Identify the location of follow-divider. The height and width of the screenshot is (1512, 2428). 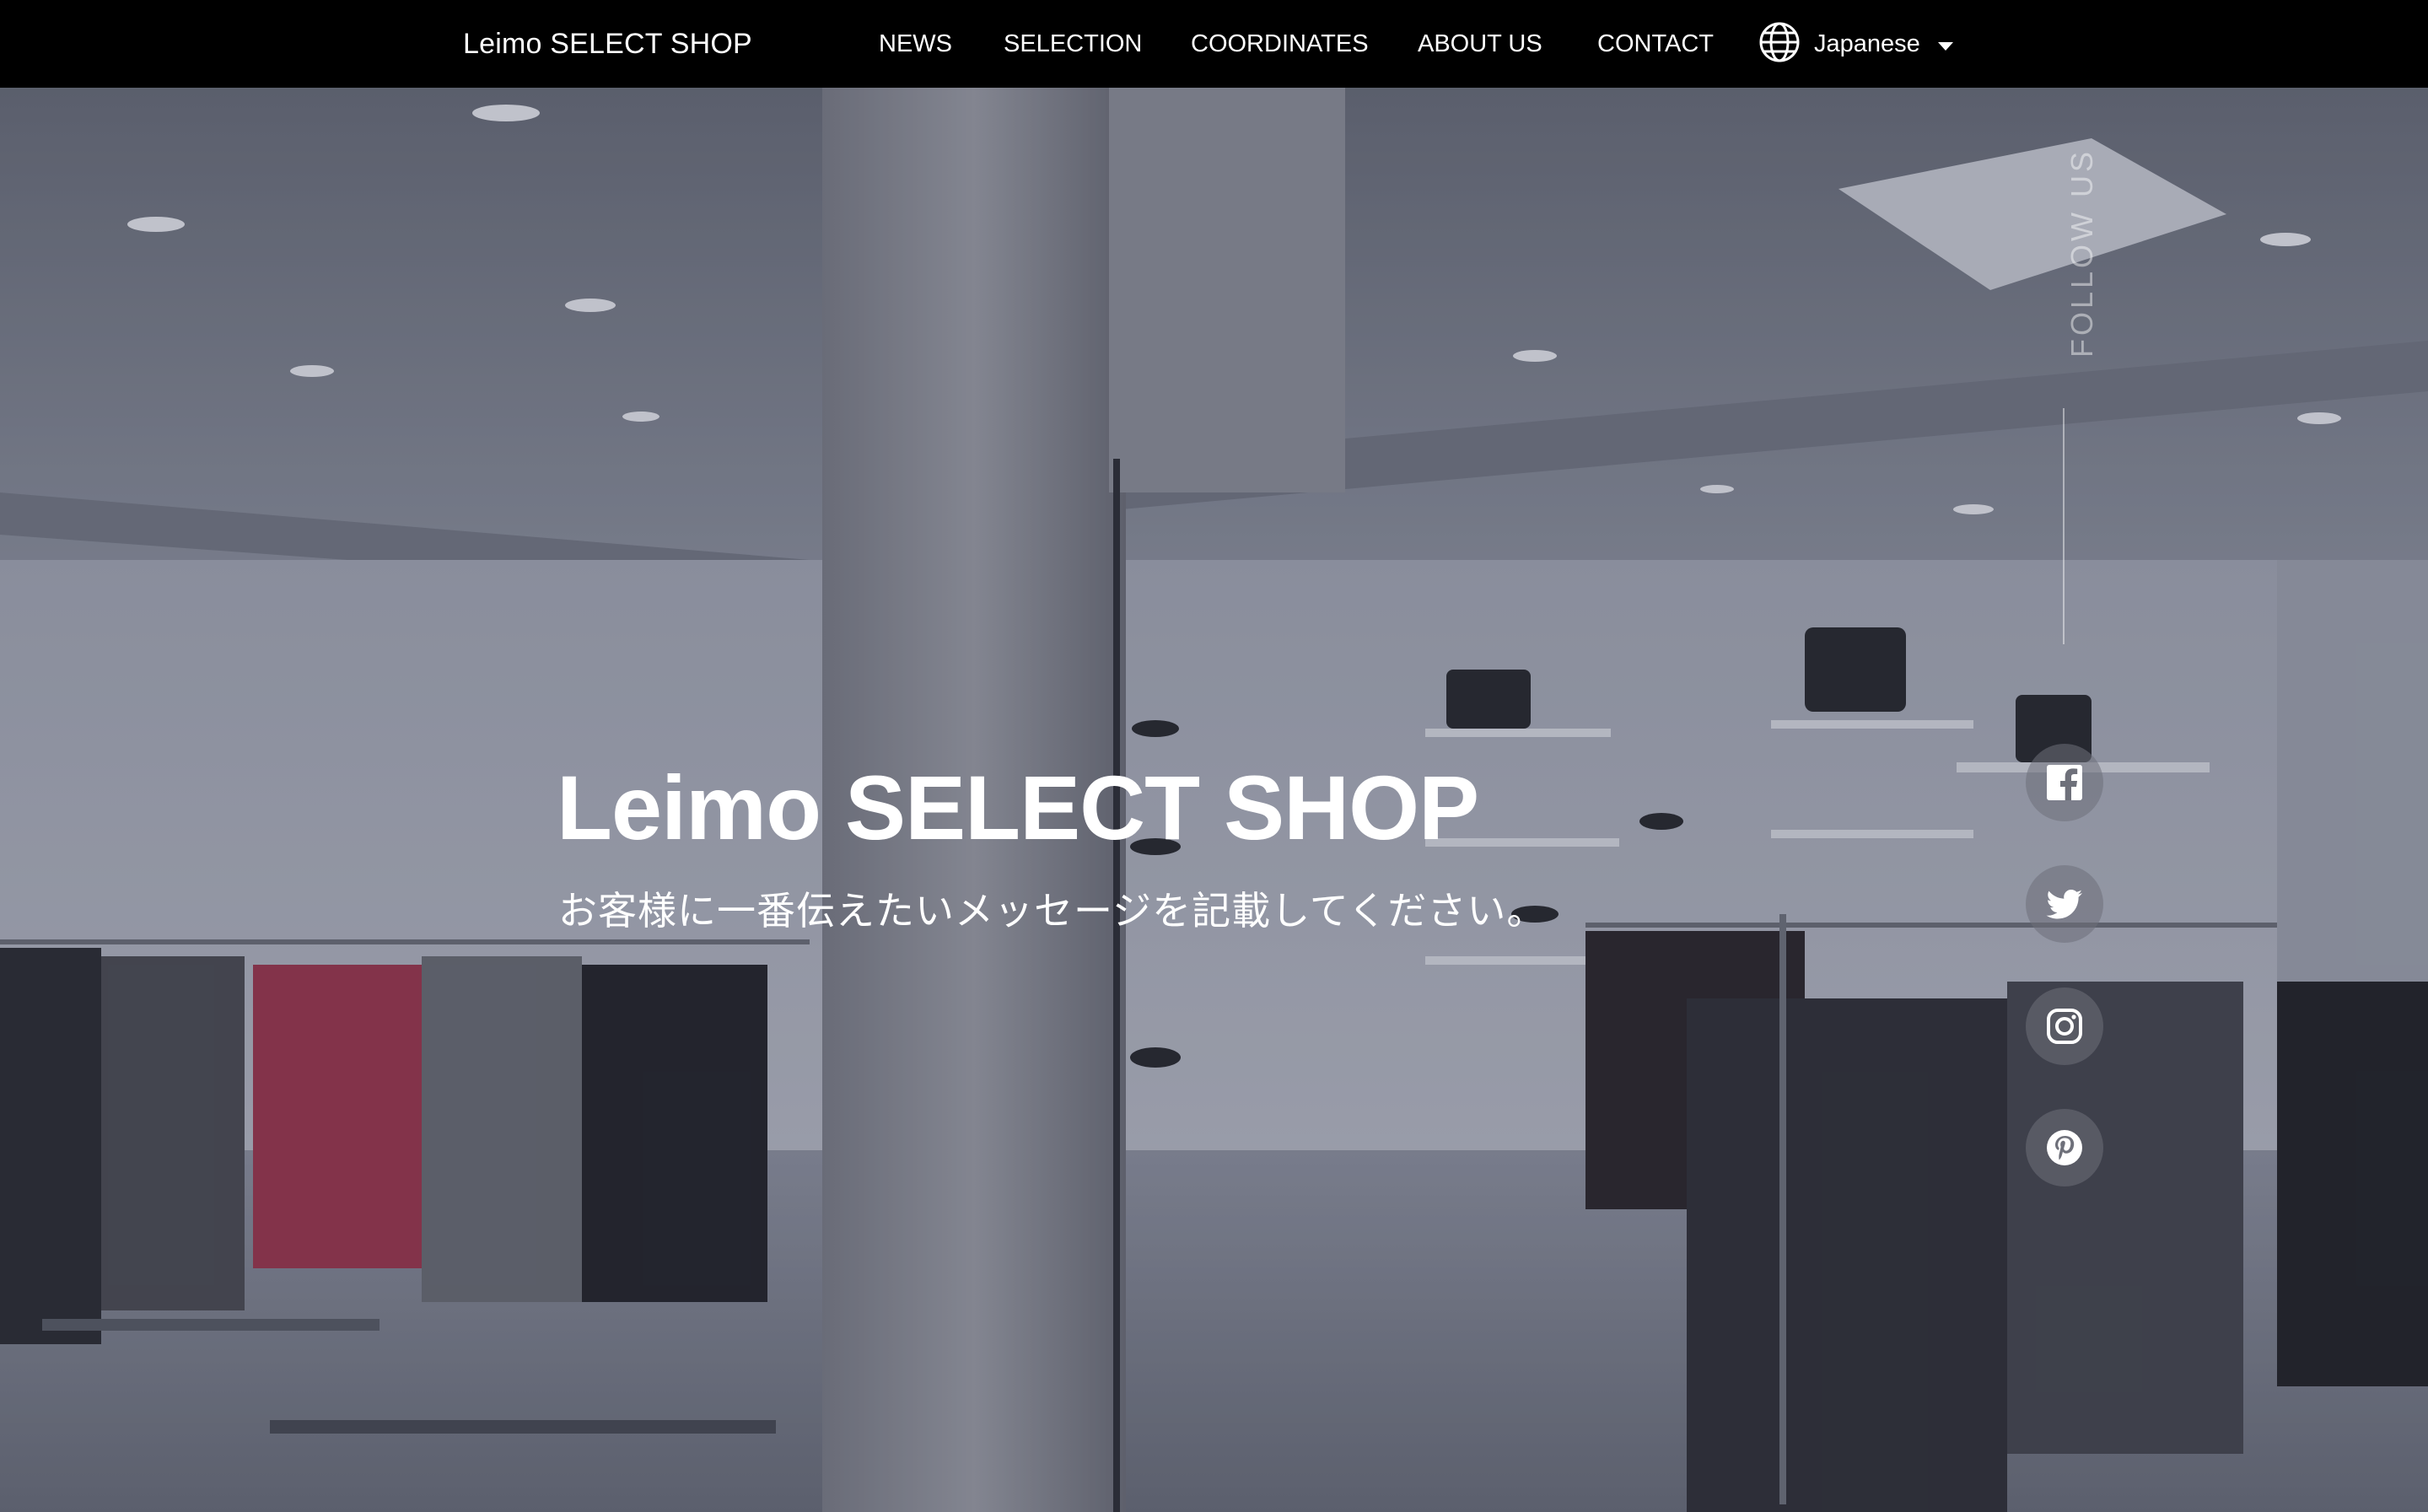
(2064, 526).